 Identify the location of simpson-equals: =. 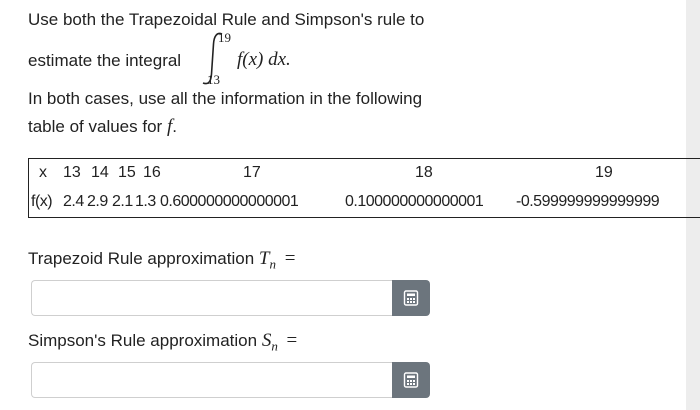
(292, 340).